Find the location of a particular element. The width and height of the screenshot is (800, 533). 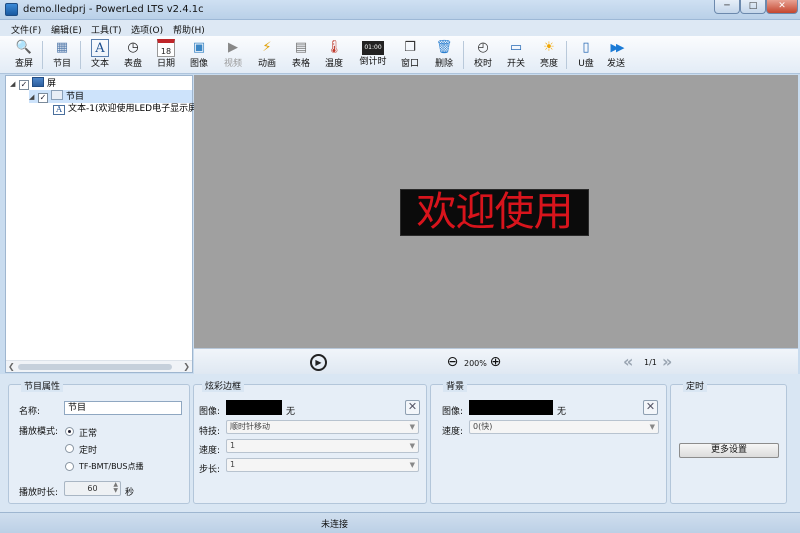

trash-icon: 🗑 is located at coordinates (444, 47).